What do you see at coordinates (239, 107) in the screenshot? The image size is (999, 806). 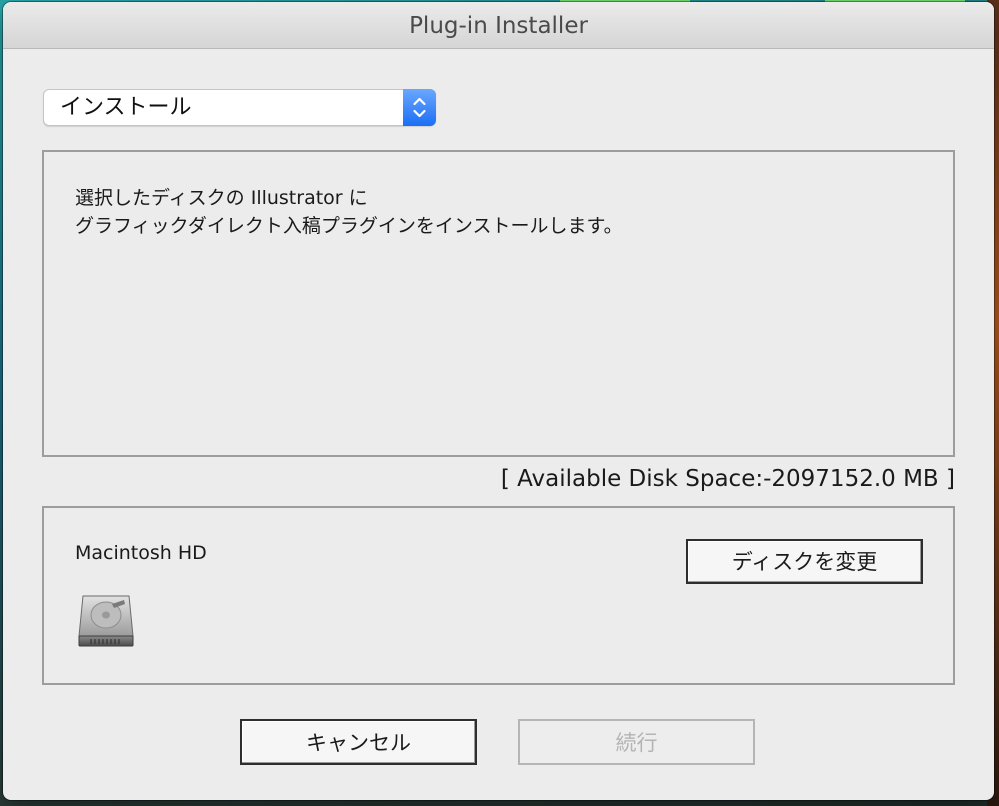 I see `install-mode-select: インストール` at bounding box center [239, 107].